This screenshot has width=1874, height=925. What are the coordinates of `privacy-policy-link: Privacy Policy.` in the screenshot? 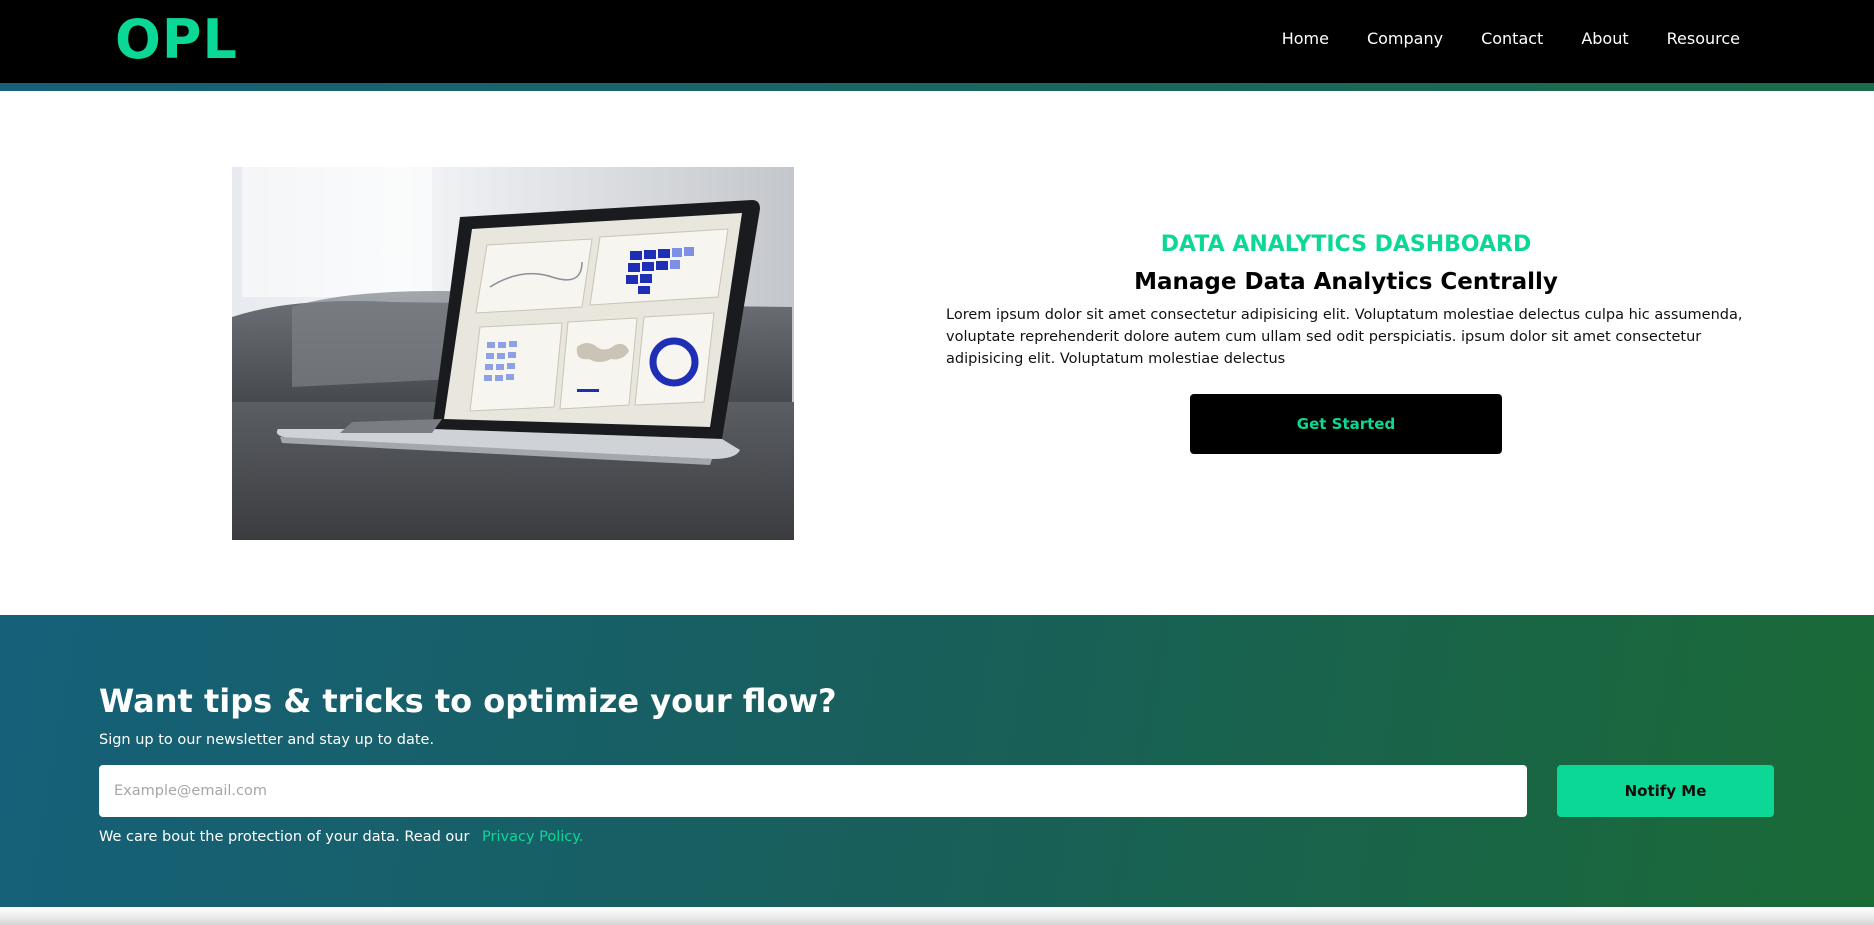 It's located at (532, 837).